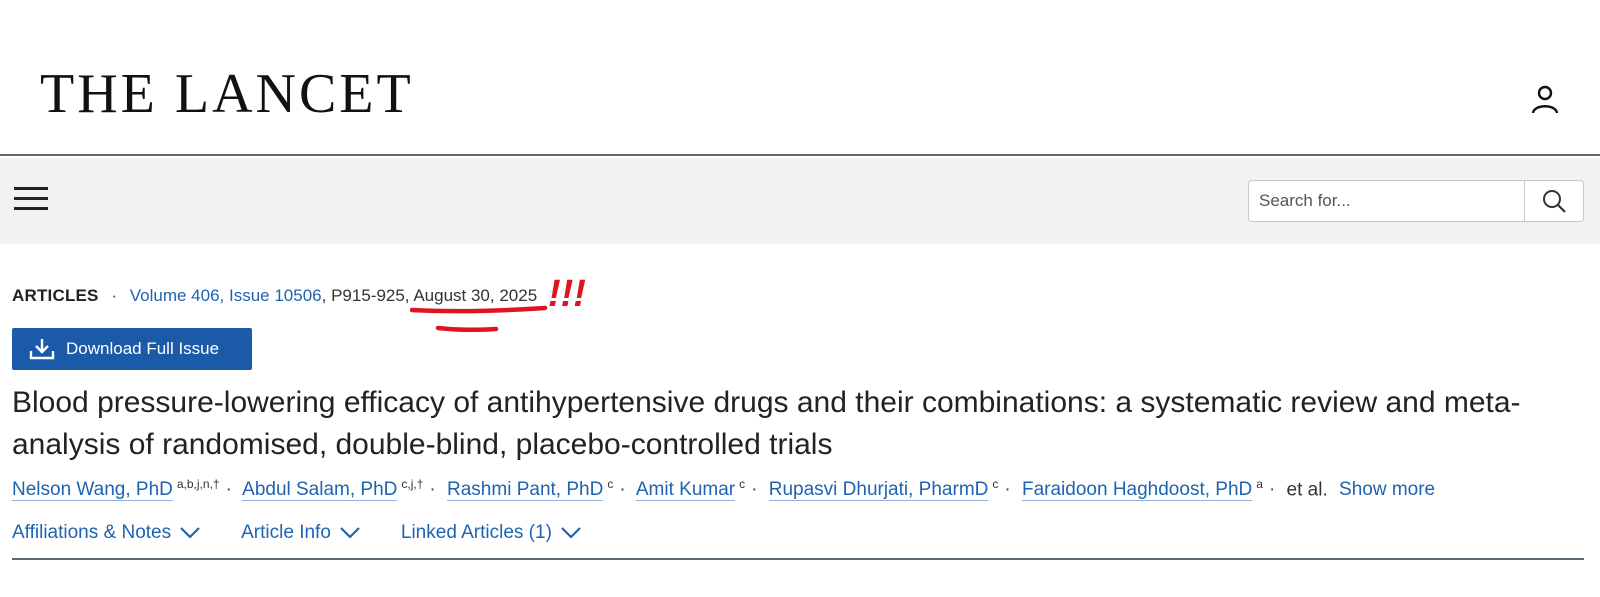 The height and width of the screenshot is (597, 1600). Describe the element at coordinates (800, 201) in the screenshot. I see `nav-bar` at that location.